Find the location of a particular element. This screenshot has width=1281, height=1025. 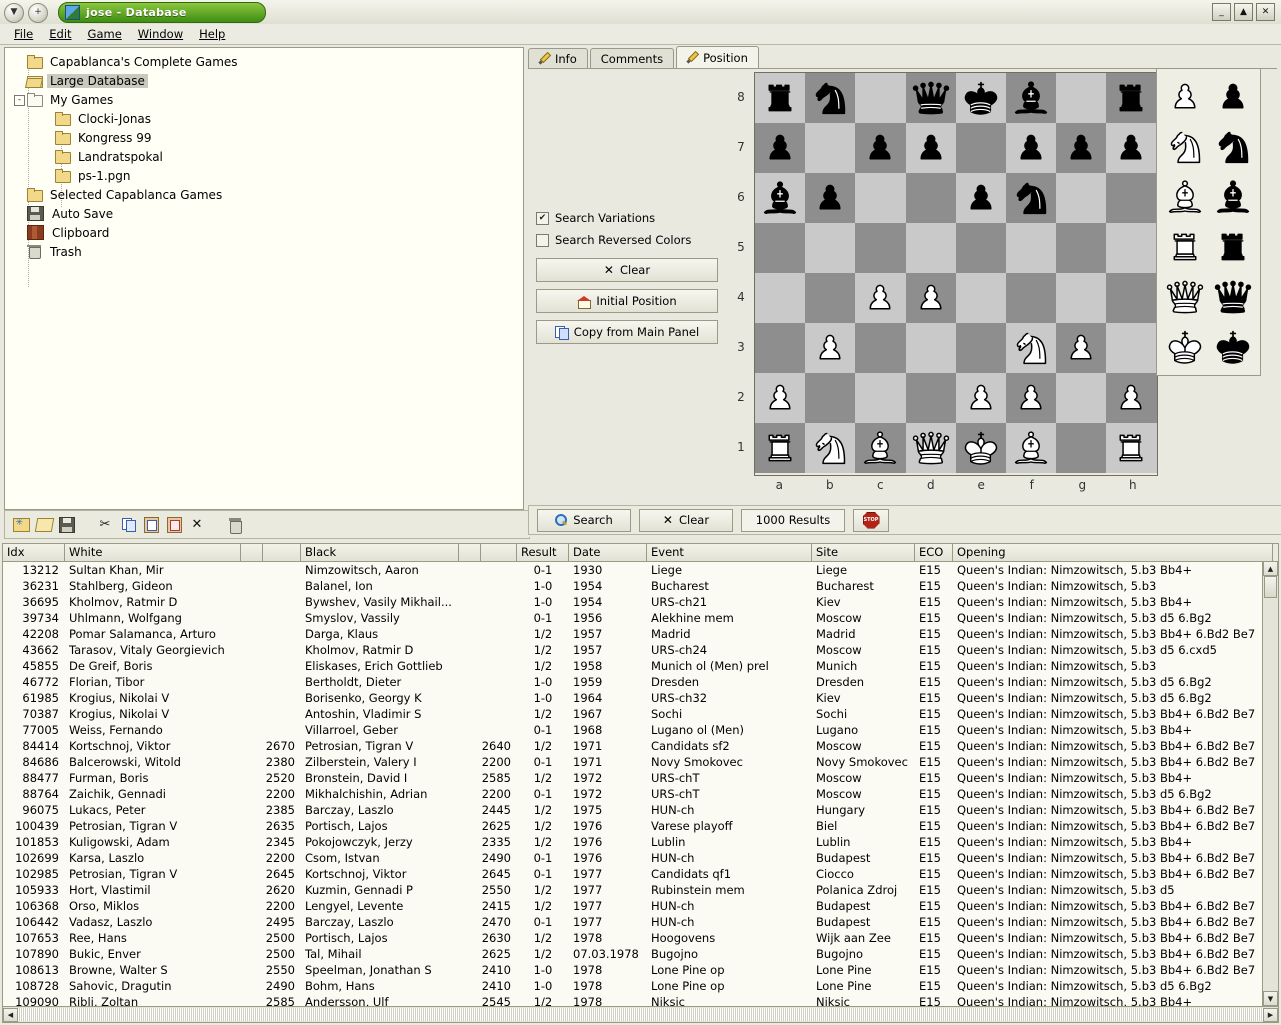

column-header-idx: Idx is located at coordinates (34, 552).